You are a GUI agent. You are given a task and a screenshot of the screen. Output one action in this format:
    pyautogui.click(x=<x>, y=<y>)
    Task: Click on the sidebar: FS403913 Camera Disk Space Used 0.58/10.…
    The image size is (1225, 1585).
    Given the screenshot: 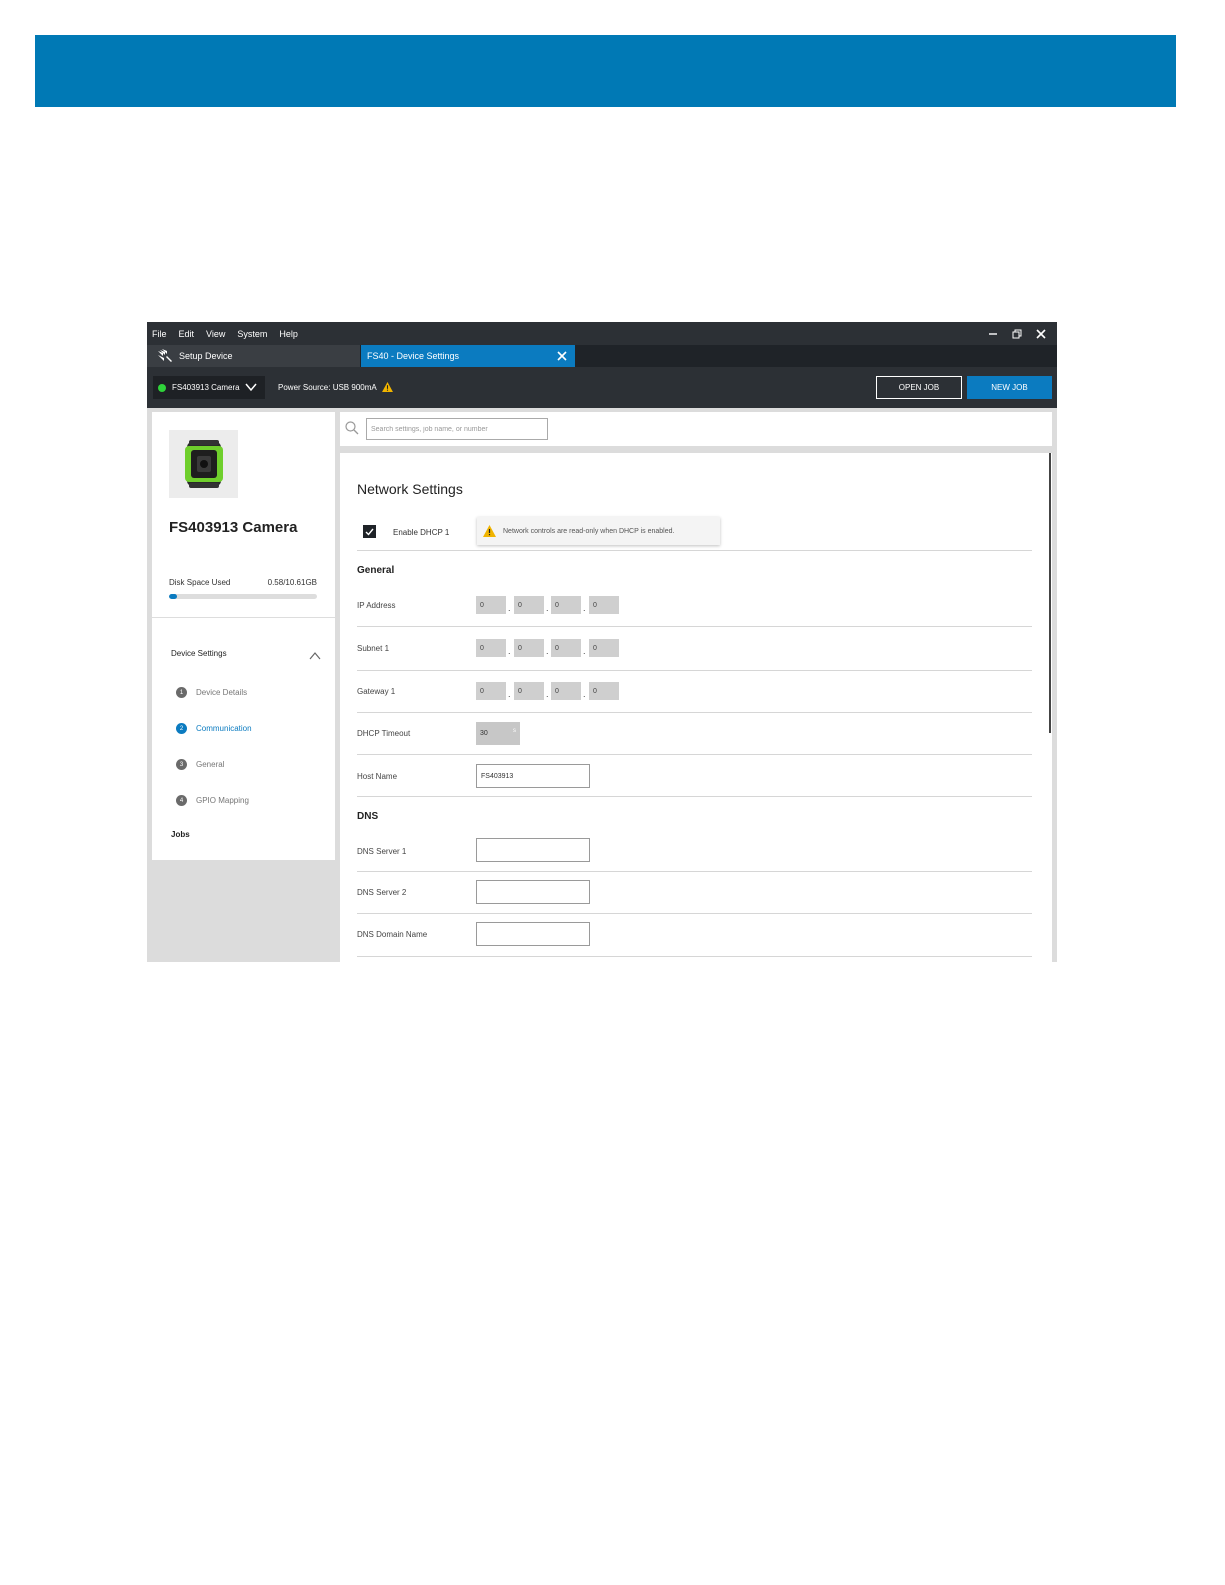 What is the action you would take?
    pyautogui.click(x=243, y=636)
    